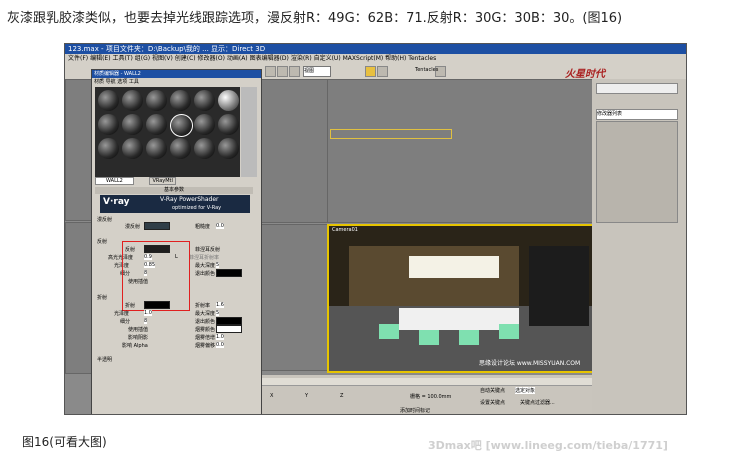  What do you see at coordinates (122, 58) in the screenshot?
I see `menu-tools: 工具(T)` at bounding box center [122, 58].